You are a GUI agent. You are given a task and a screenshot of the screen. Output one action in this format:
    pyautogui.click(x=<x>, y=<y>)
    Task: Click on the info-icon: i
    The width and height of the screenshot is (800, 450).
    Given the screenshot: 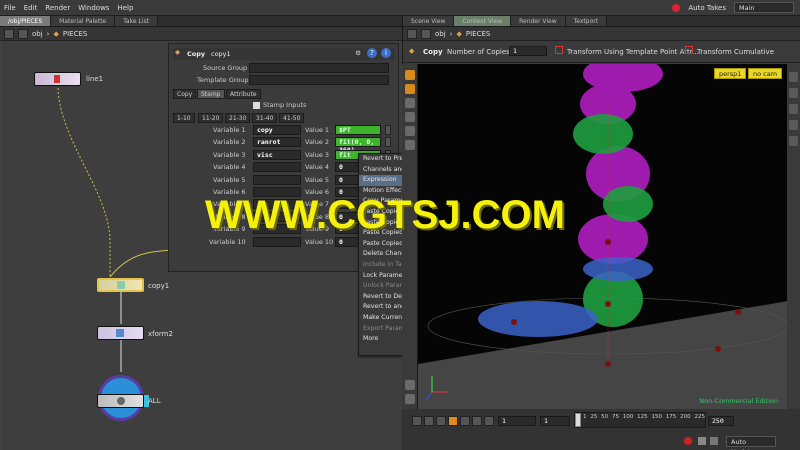 What is the action you would take?
    pyautogui.click(x=386, y=53)
    